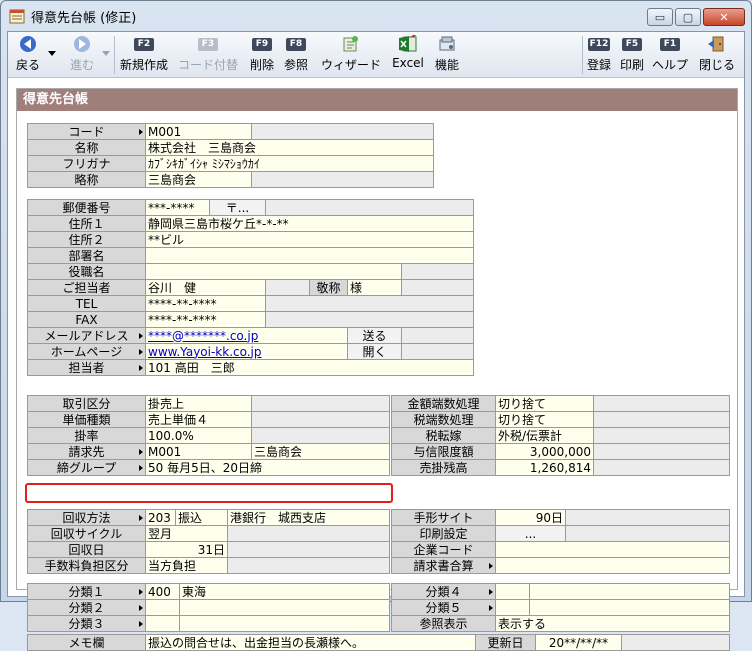  Describe the element at coordinates (186, 549) in the screenshot. I see `collection-day-field: 31日` at that location.